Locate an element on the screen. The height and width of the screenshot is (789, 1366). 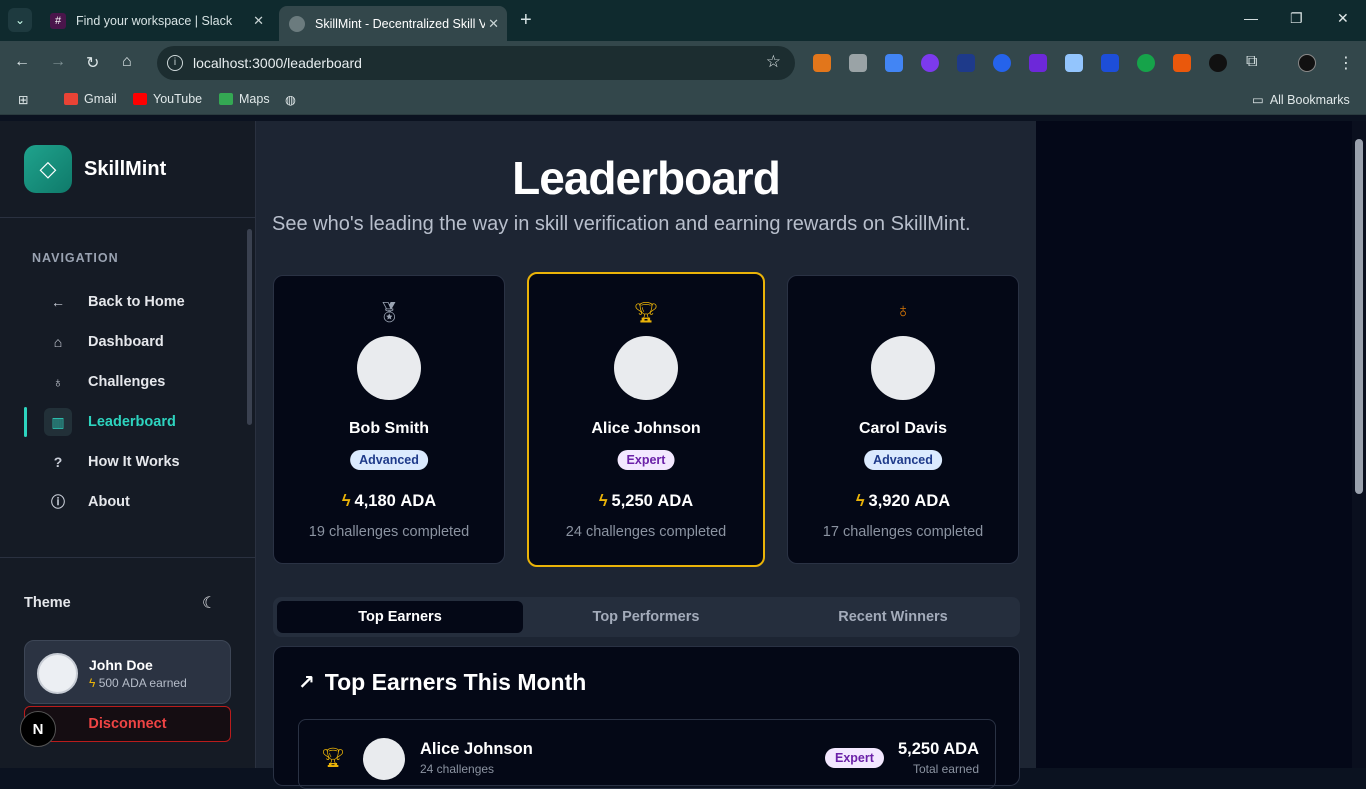
challenges-completed: 19 challenges completed is located at coordinates (389, 532).